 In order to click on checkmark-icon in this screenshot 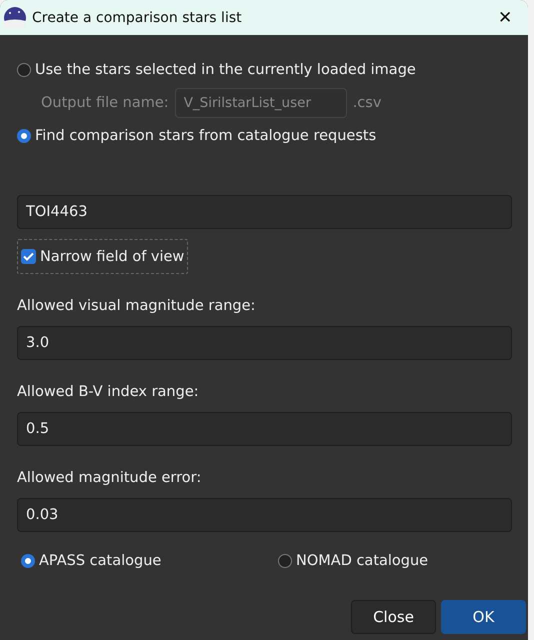, I will do `click(28, 256)`.